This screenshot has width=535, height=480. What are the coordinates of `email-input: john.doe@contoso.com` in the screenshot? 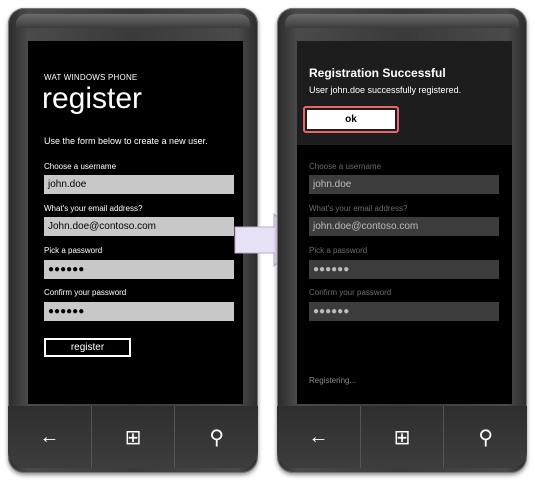 It's located at (404, 226).